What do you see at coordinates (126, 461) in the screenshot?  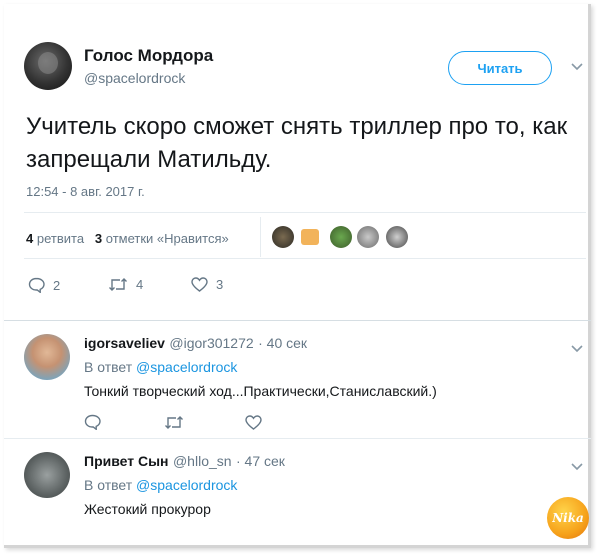 I see `reply-author-name: Привет Сын` at bounding box center [126, 461].